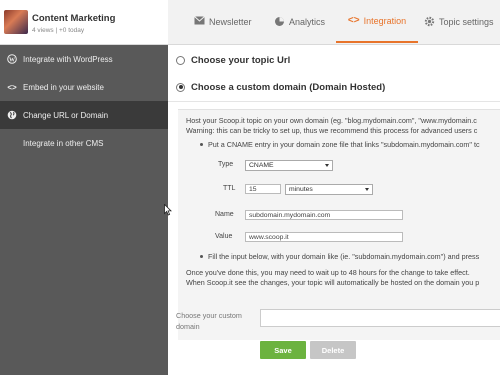 The width and height of the screenshot is (500, 375). What do you see at coordinates (63, 87) in the screenshot?
I see `sidebar-item-label: Embed in your website` at bounding box center [63, 87].